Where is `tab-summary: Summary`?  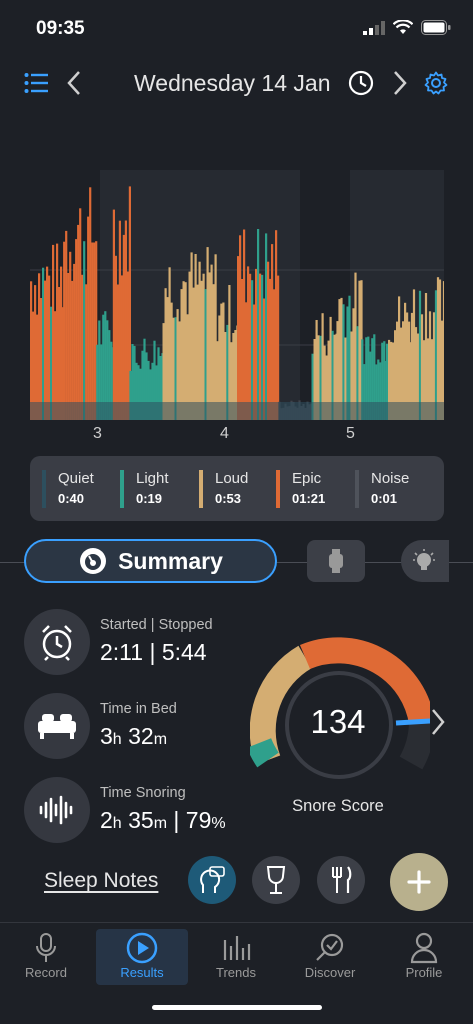
tab-summary: Summary is located at coordinates (150, 561).